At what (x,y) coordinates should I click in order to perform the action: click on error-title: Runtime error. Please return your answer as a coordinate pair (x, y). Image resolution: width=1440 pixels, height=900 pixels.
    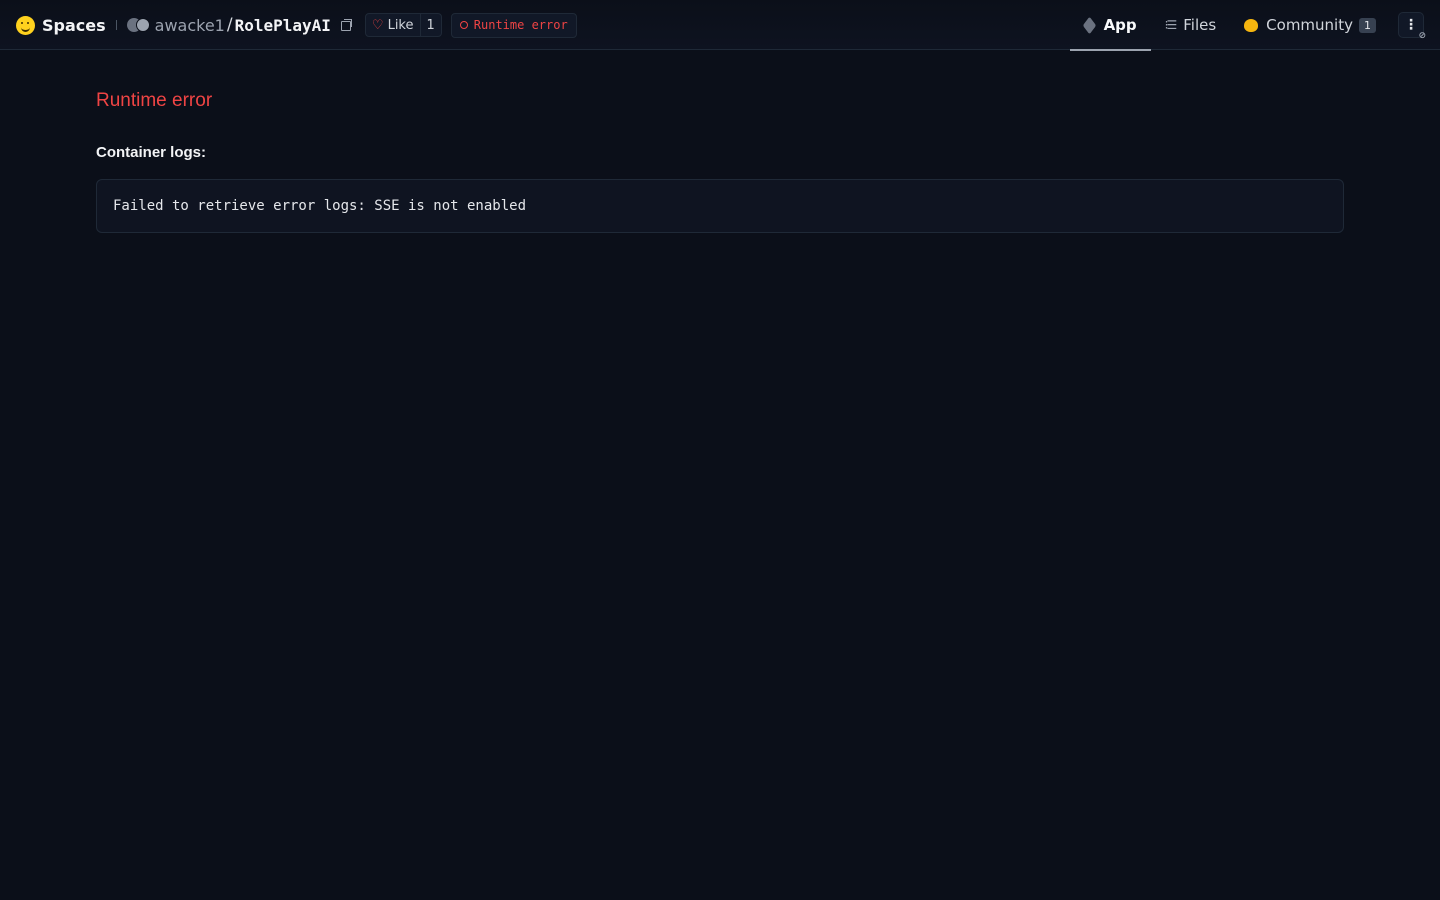
    Looking at the image, I should click on (154, 100).